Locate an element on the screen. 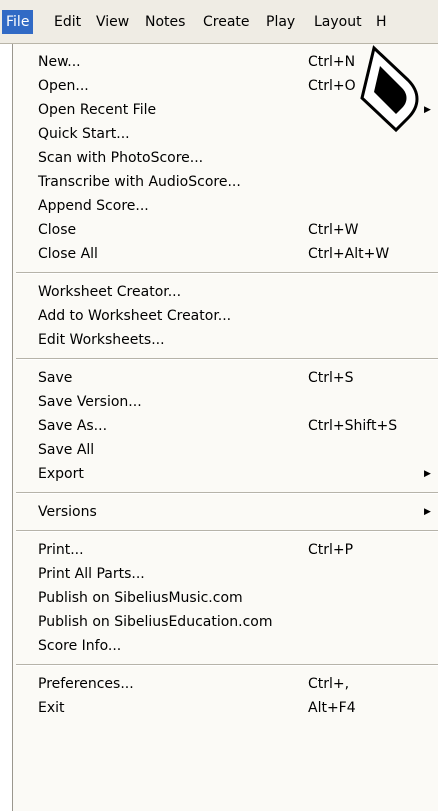 This screenshot has width=438, height=811. menu-item-versions: Versions ▶ is located at coordinates (225, 512).